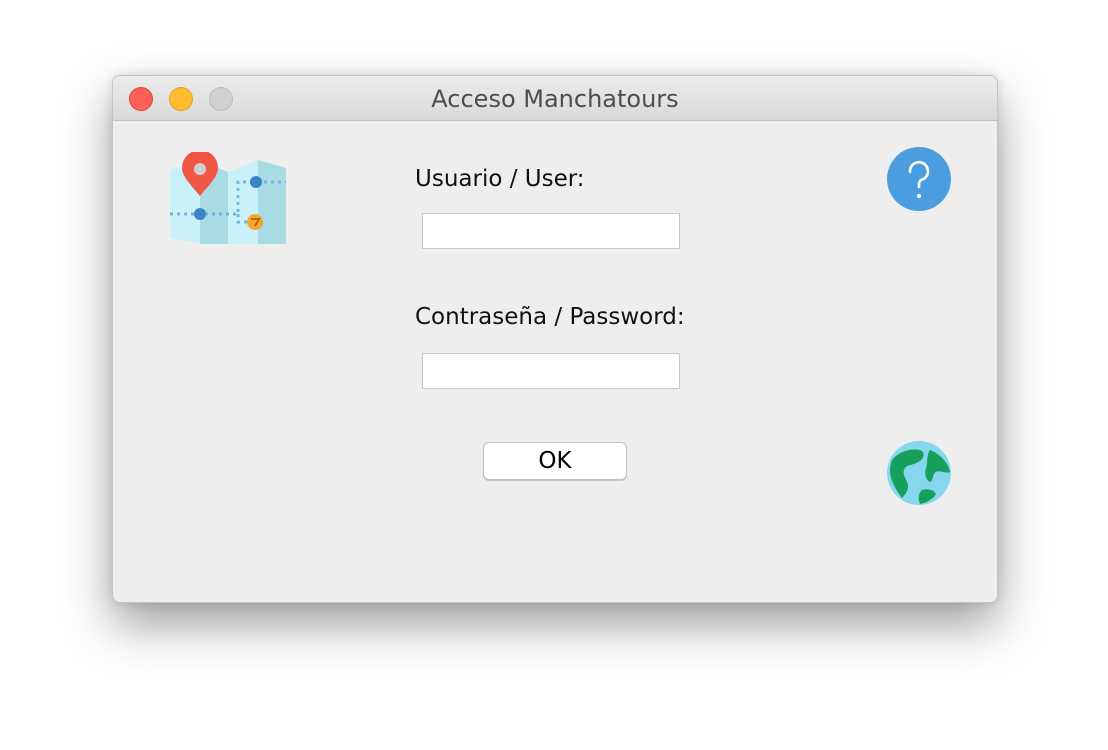 The width and height of the screenshot is (1108, 750). What do you see at coordinates (228, 198) in the screenshot?
I see `map-icon` at bounding box center [228, 198].